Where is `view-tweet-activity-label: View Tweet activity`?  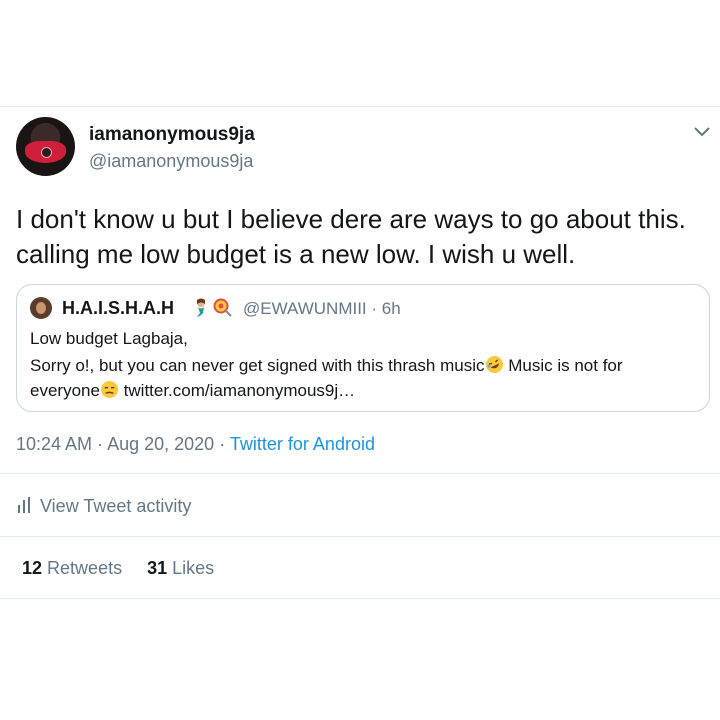
view-tweet-activity-label: View Tweet activity is located at coordinates (116, 506).